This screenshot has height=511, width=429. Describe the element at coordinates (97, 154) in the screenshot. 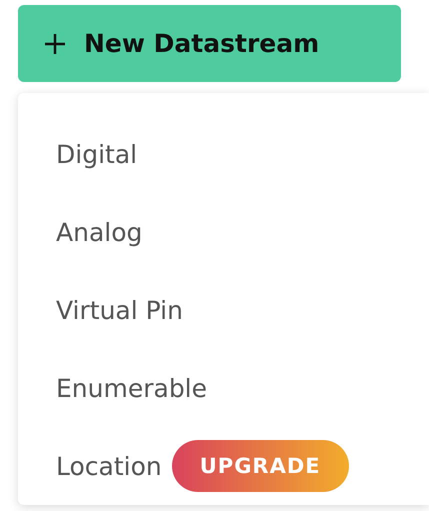

I see `menu-item: Digital` at that location.